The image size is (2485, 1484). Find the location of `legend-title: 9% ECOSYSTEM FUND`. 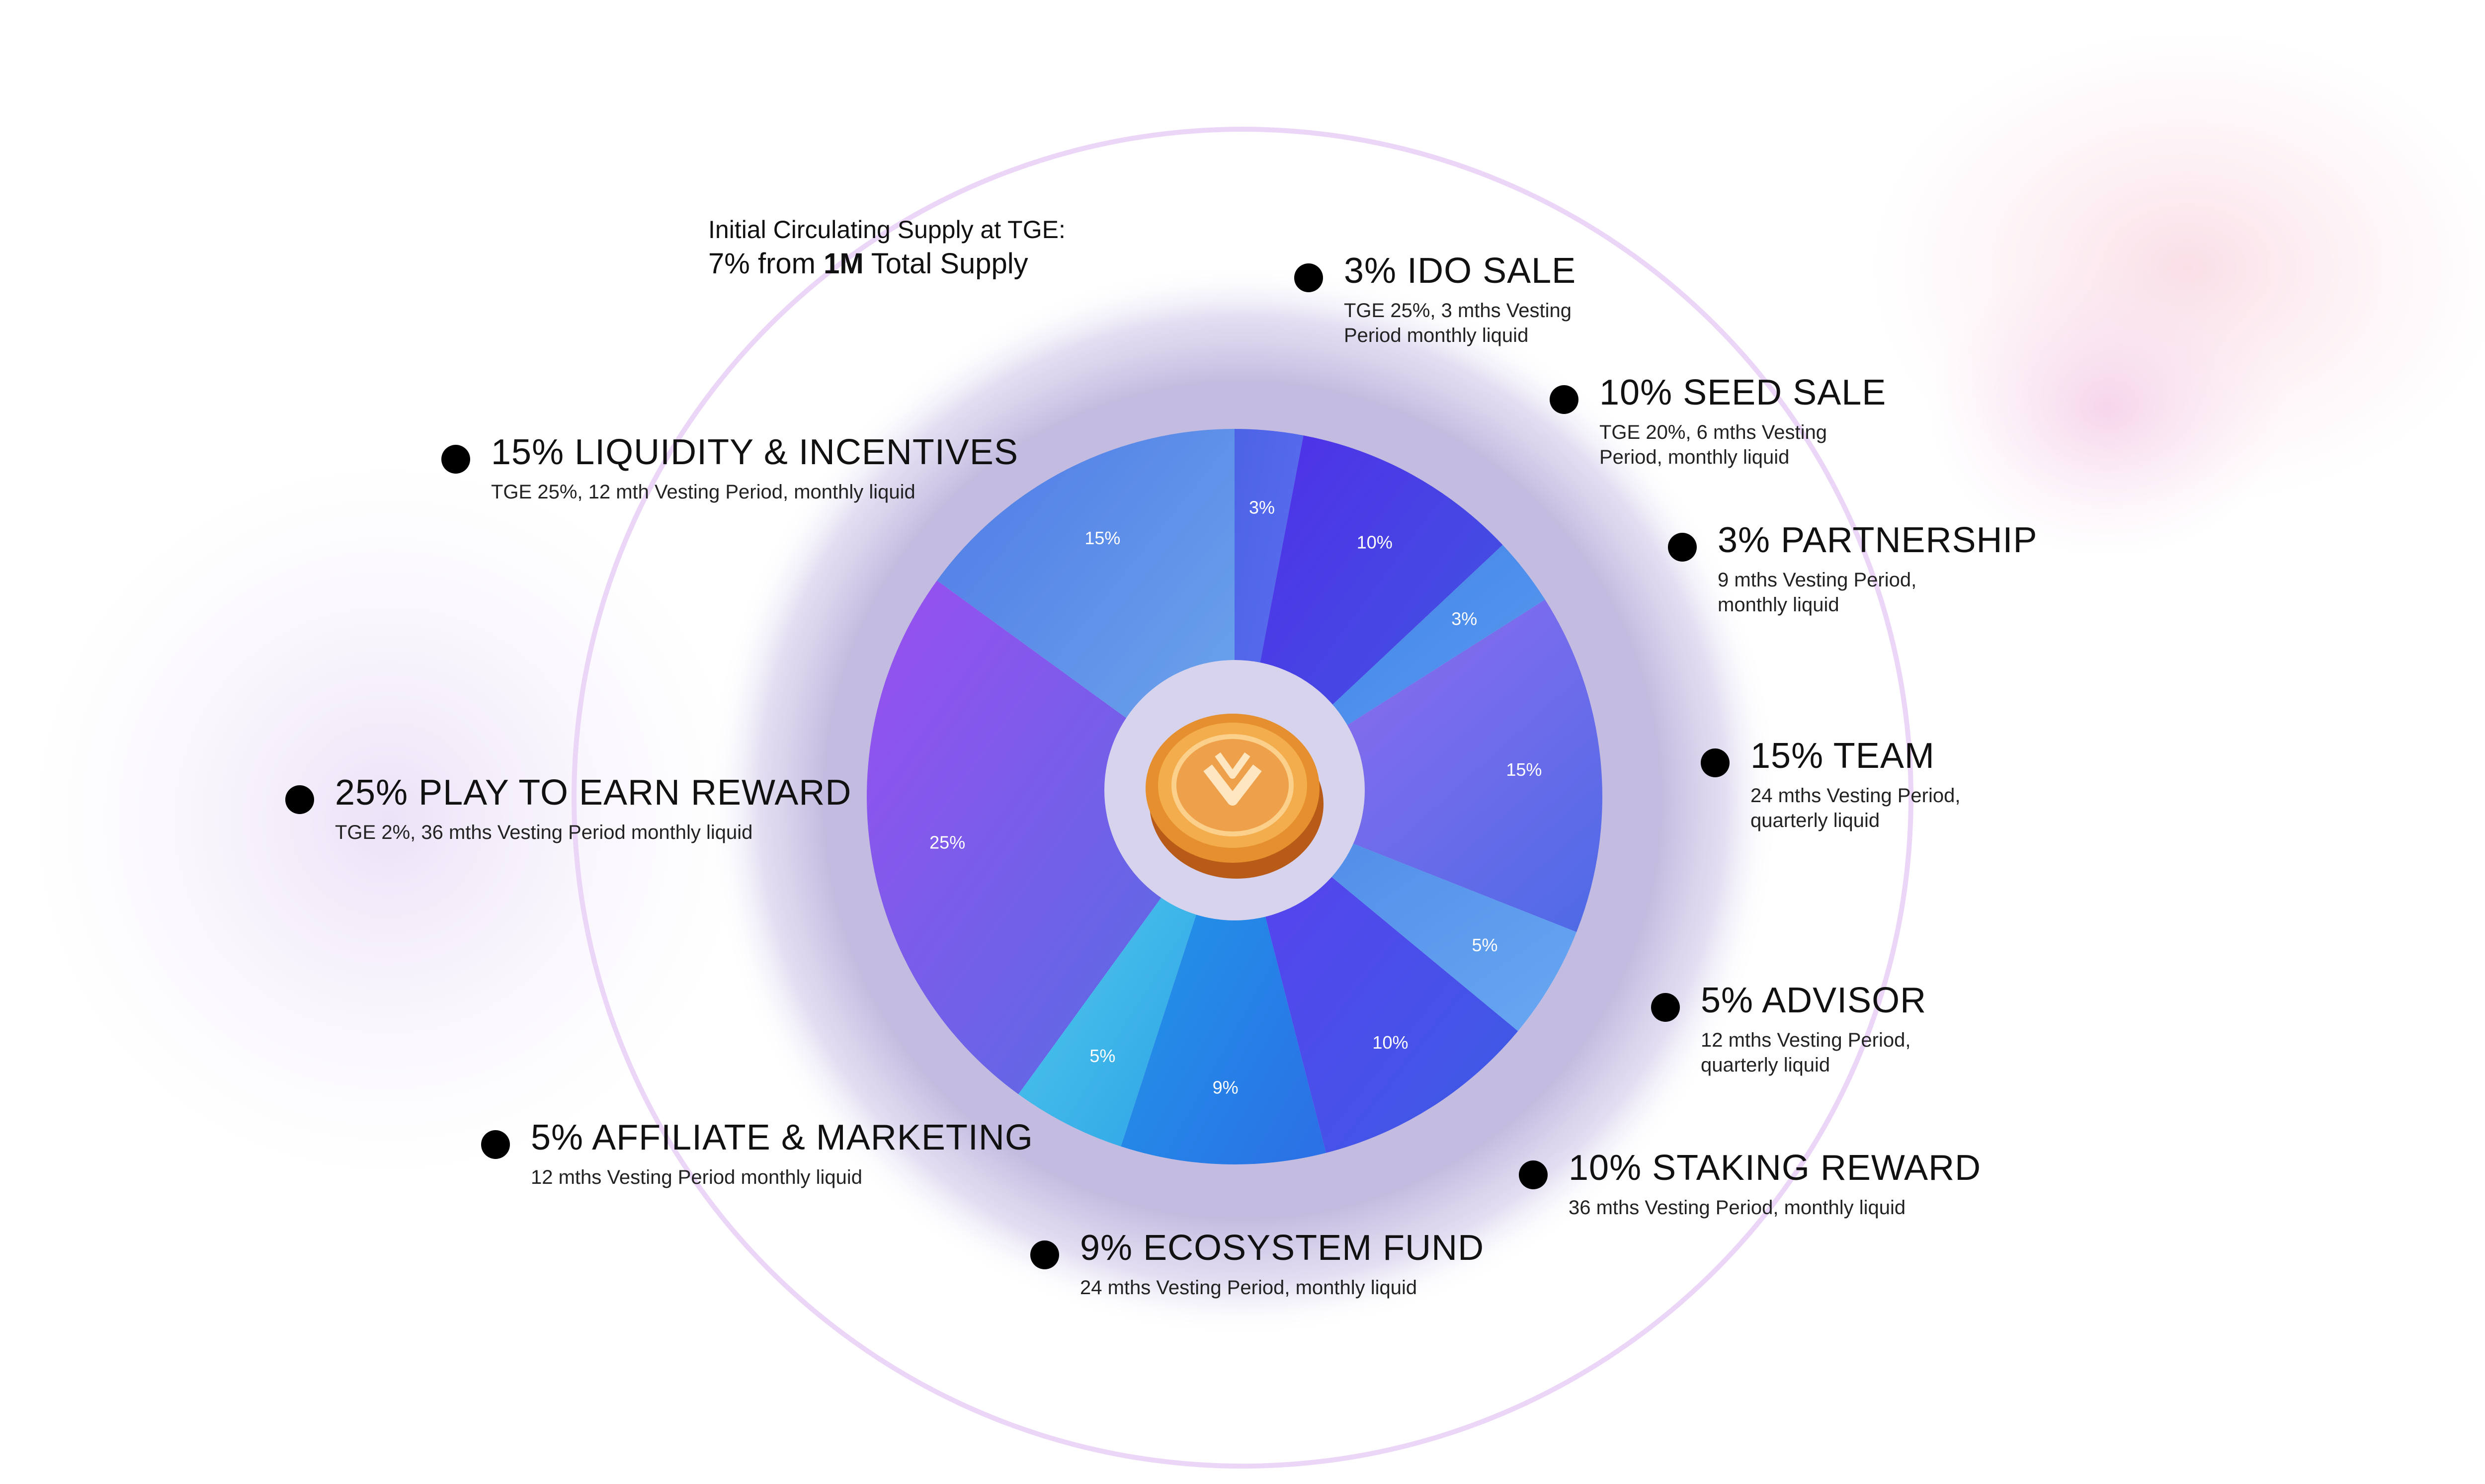

legend-title: 9% ECOSYSTEM FUND is located at coordinates (1282, 1248).